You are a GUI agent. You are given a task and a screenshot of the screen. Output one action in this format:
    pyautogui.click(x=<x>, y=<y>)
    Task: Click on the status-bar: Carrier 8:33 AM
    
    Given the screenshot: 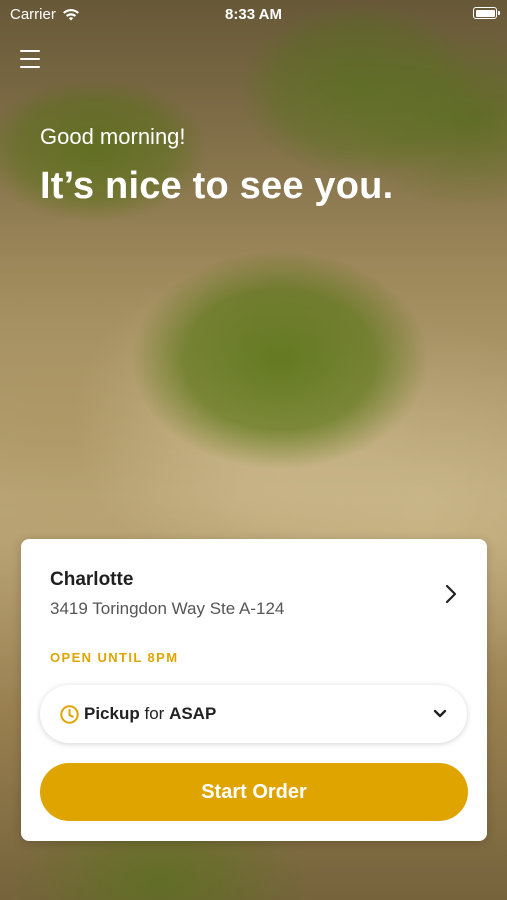 What is the action you would take?
    pyautogui.click(x=253, y=14)
    